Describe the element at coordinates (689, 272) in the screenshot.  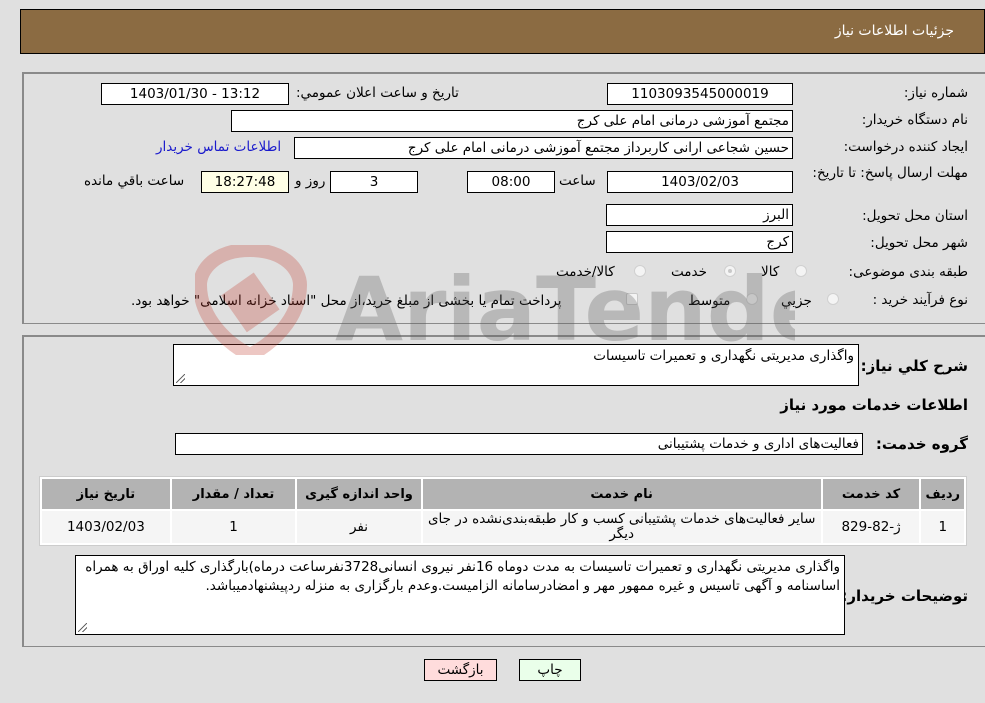
I see `category-option-service: خدمت` at that location.